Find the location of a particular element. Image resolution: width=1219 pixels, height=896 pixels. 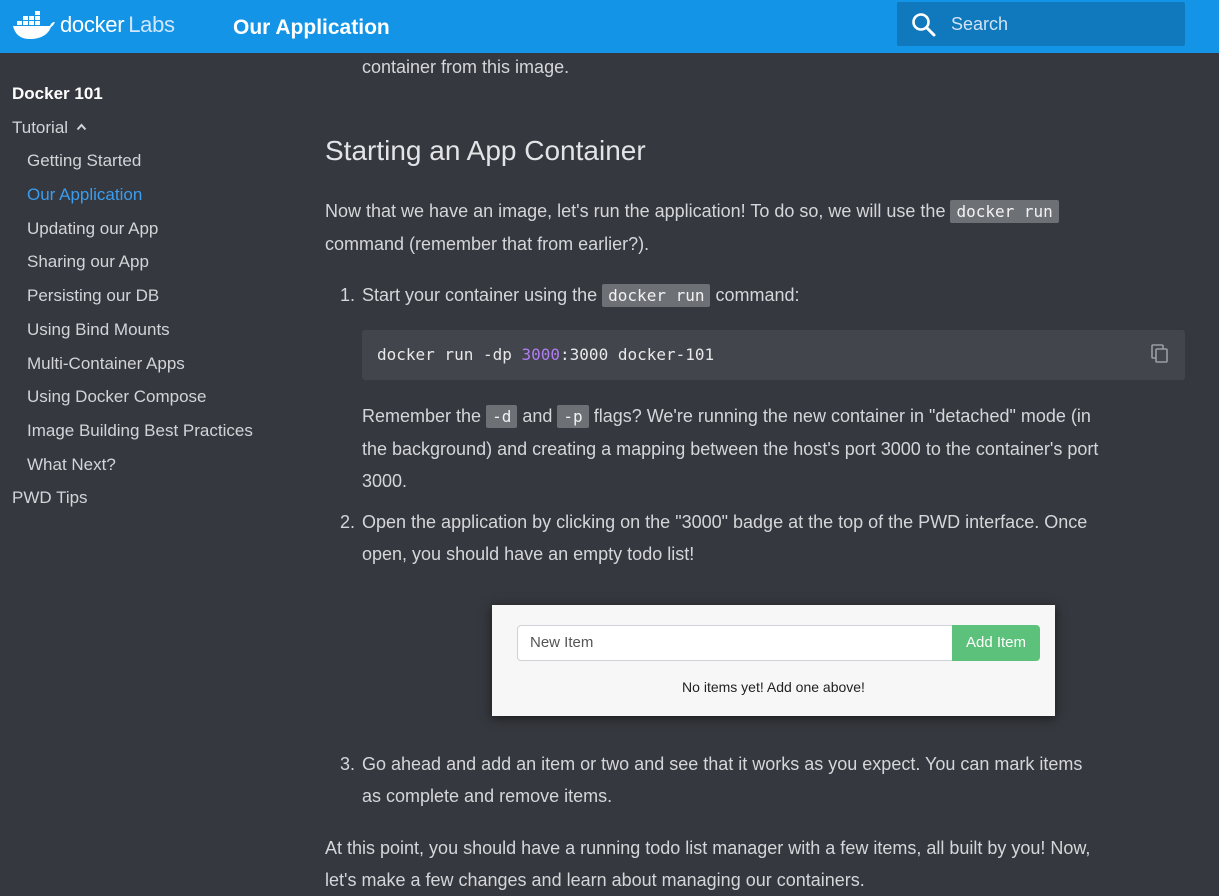

step-number: 1. is located at coordinates (348, 295).